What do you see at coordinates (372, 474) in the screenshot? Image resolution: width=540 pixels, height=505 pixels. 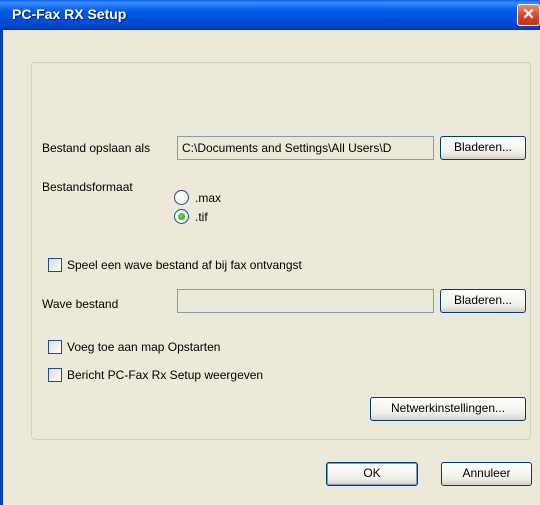 I see `ok-button: OK` at bounding box center [372, 474].